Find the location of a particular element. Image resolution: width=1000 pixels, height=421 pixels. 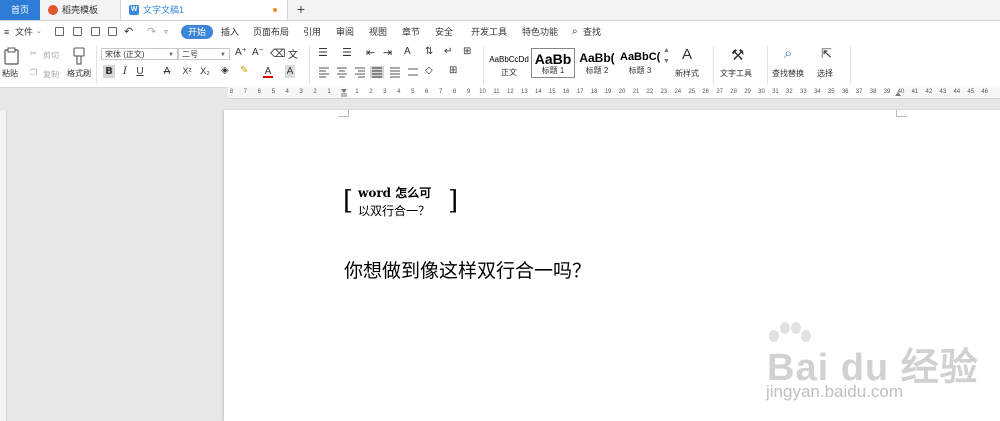

highlight-icon: ✎ is located at coordinates (244, 70).